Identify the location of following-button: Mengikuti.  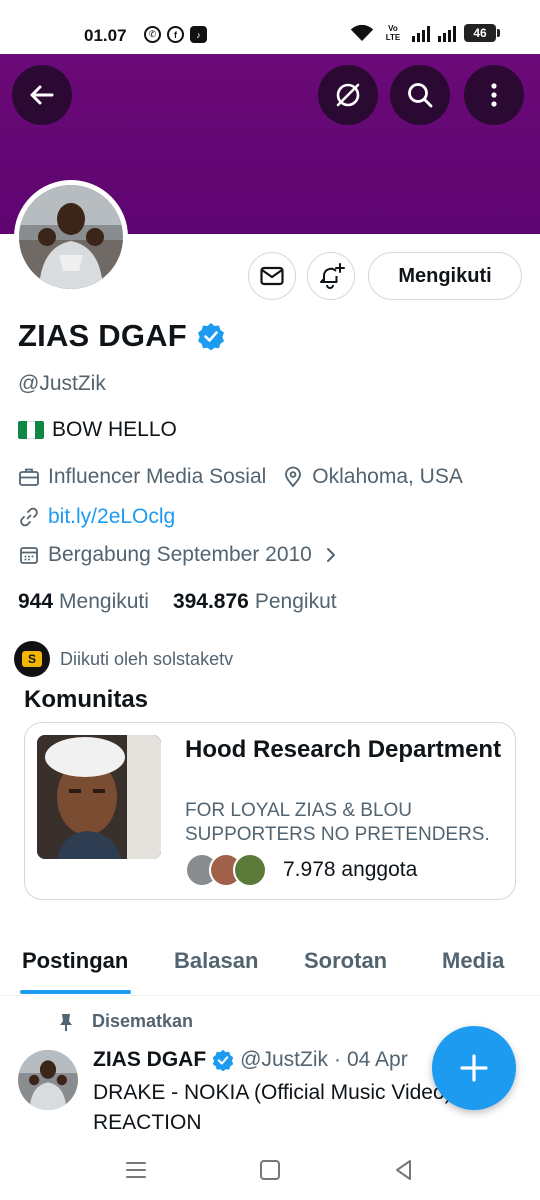
(445, 276).